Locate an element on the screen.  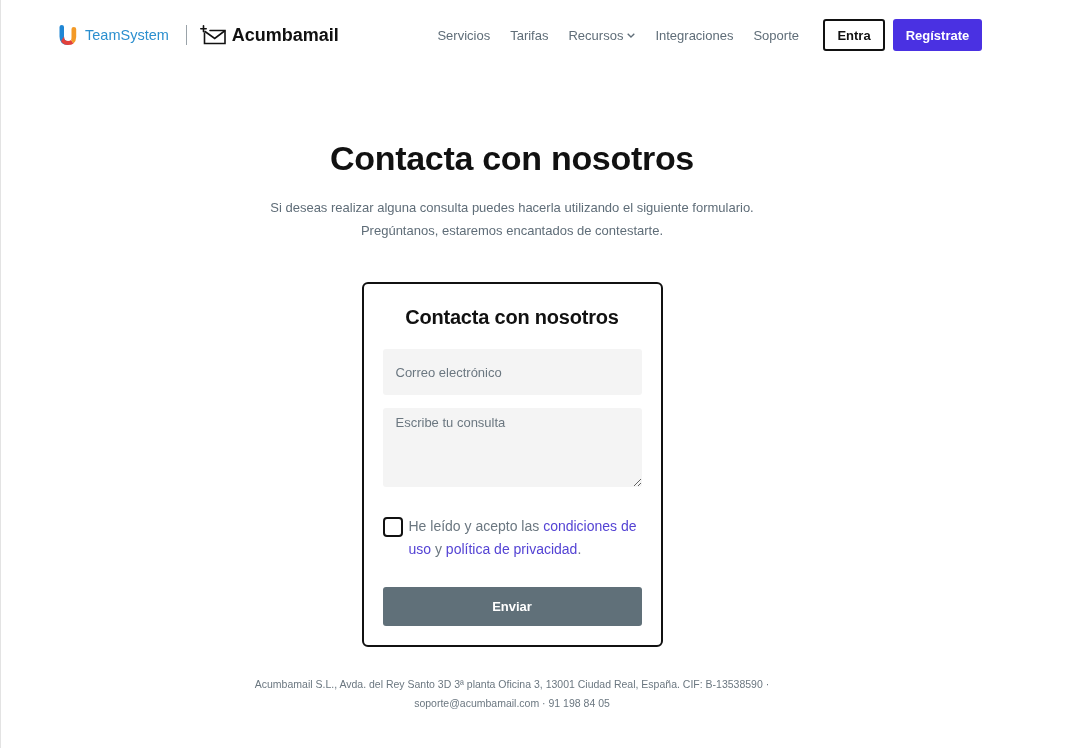
consent-text: He leído y acepto las condiciones de uso y política de privacidad. is located at coordinates (523, 538).